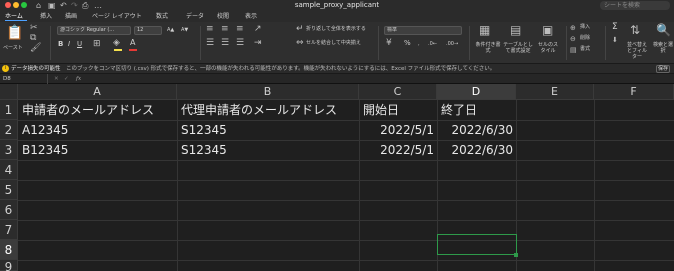 This screenshot has width=674, height=271. What do you see at coordinates (148, 30) in the screenshot?
I see `font-size-select: 12` at bounding box center [148, 30].